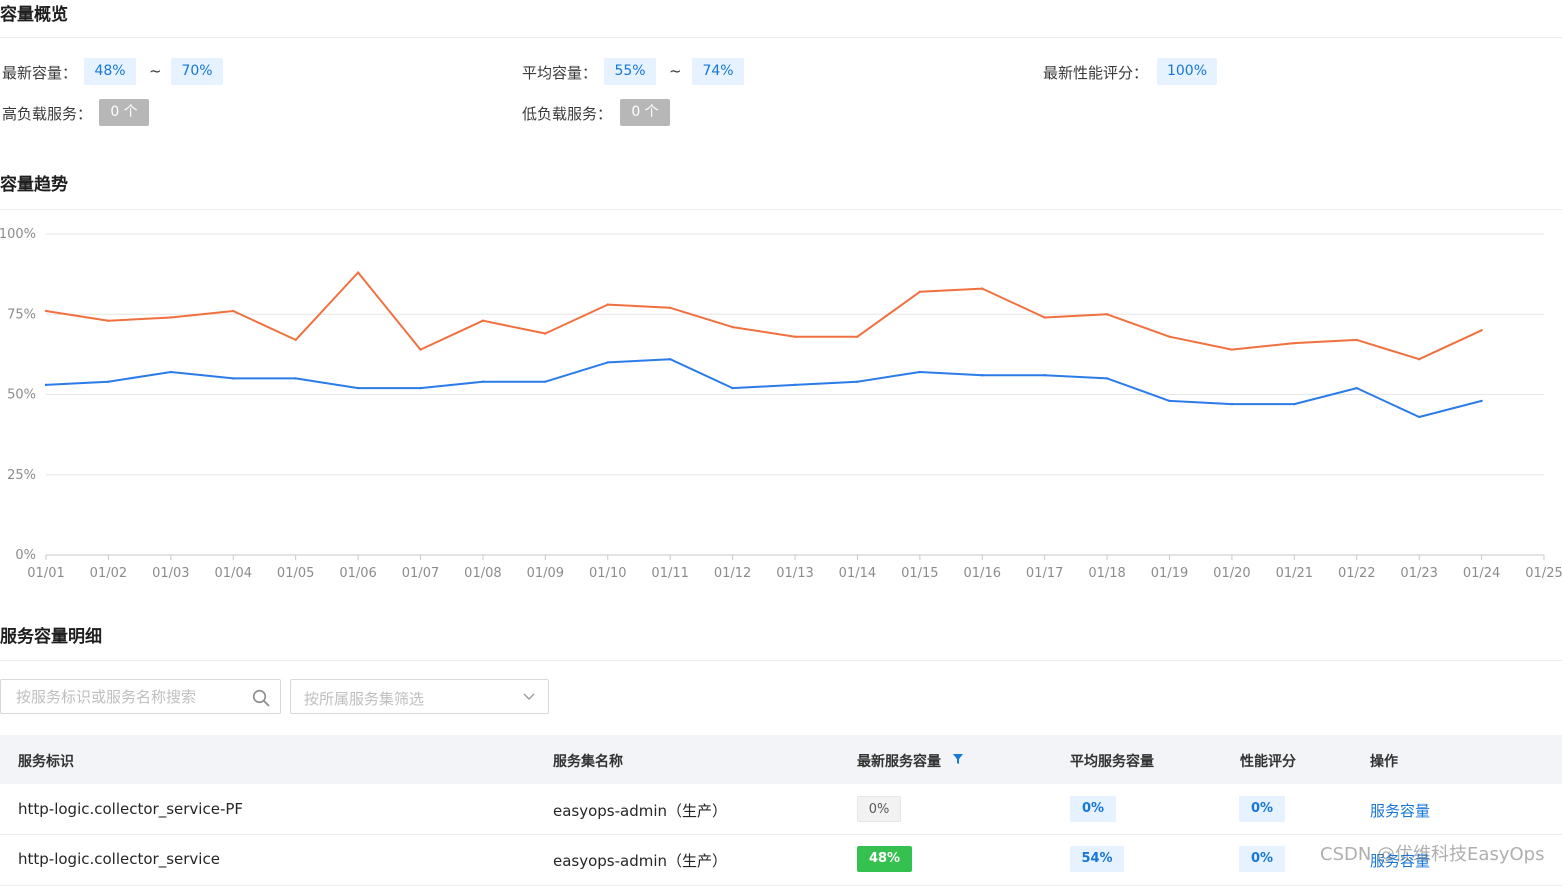 The width and height of the screenshot is (1562, 886). Describe the element at coordinates (899, 761) in the screenshot. I see `col-latest-capacity: 最新服务容量` at that location.